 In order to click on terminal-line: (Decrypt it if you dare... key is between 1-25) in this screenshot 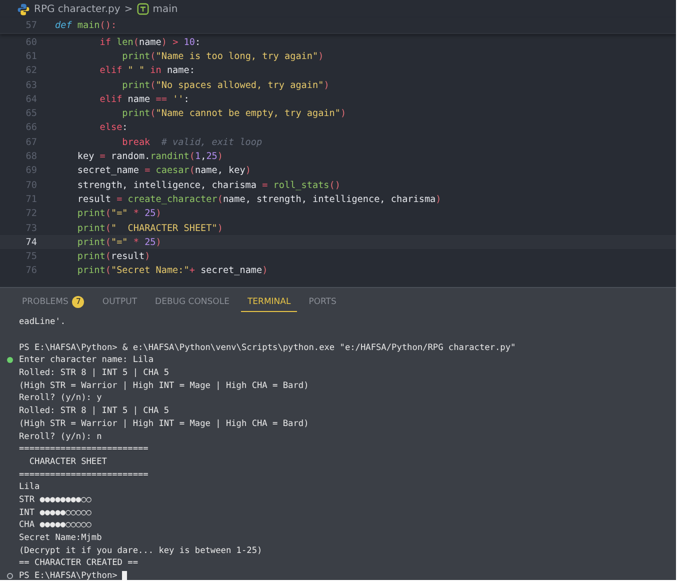, I will do `click(140, 551)`.